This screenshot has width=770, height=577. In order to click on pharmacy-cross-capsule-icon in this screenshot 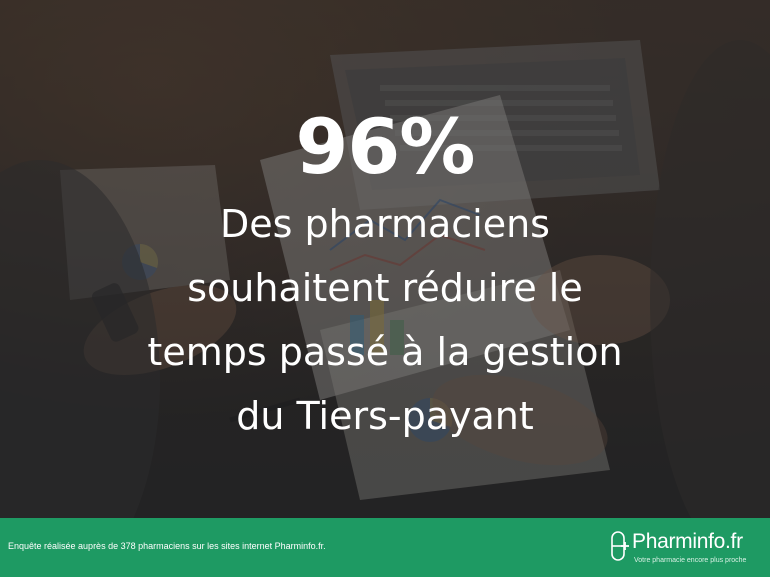, I will do `click(620, 546)`.